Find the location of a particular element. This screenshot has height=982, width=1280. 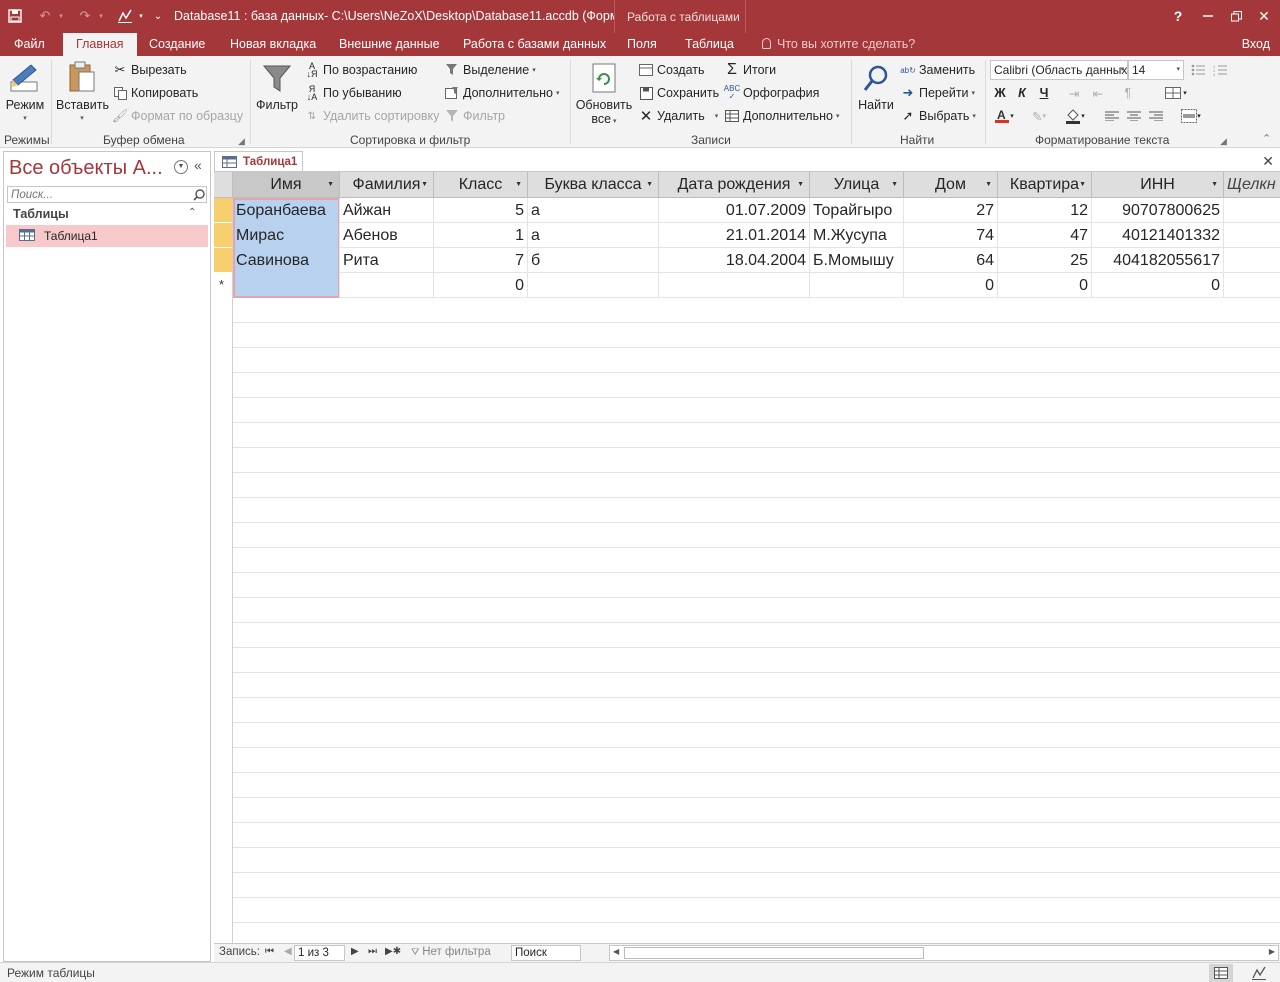

numbering-icon: 123 is located at coordinates (1220, 70).